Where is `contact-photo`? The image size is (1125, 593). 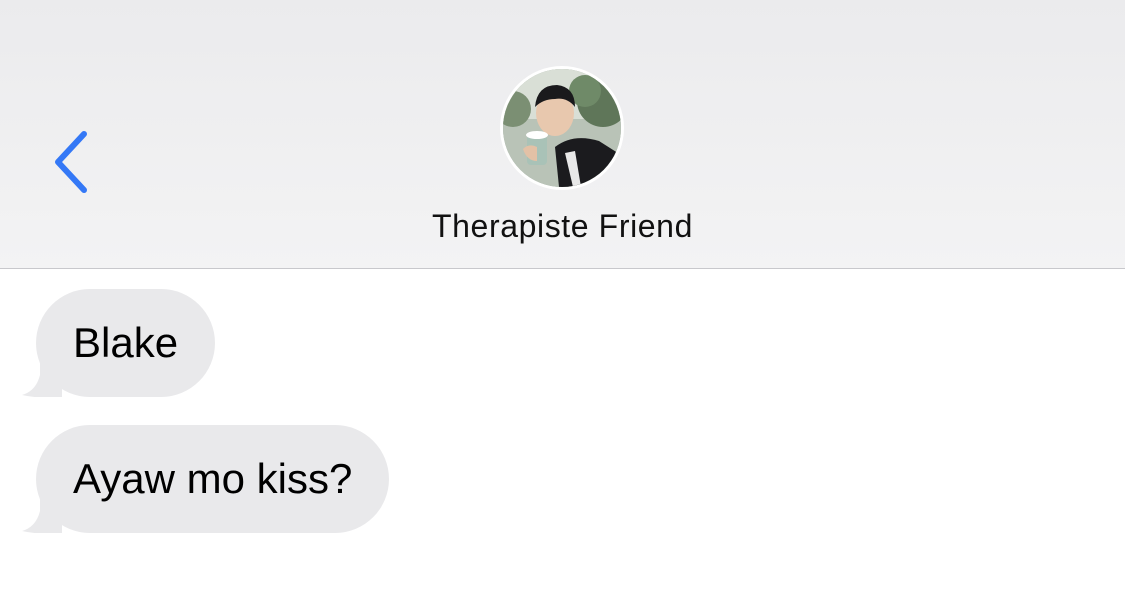 contact-photo is located at coordinates (562, 128).